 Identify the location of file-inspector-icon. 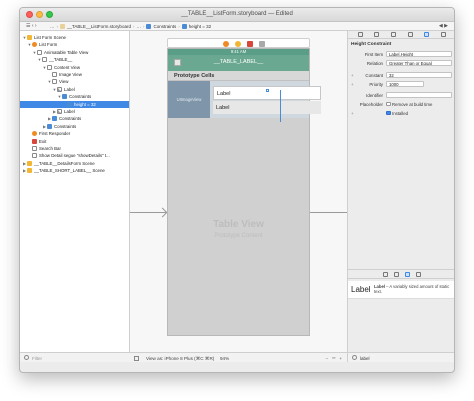
(360, 34).